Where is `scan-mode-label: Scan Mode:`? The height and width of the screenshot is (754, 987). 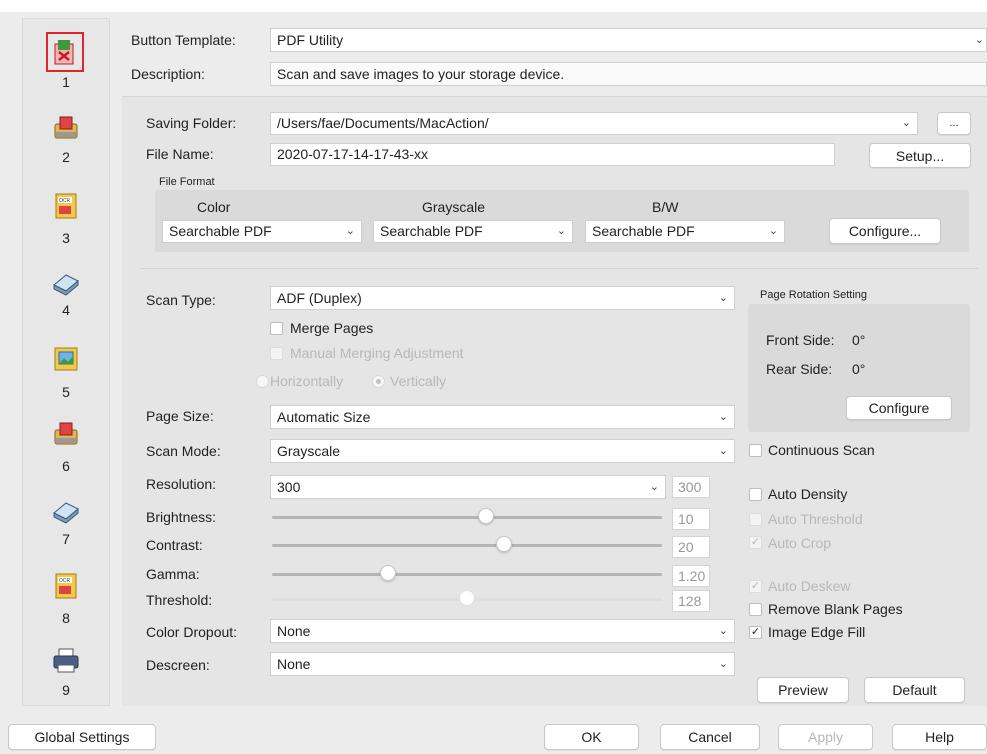 scan-mode-label: Scan Mode: is located at coordinates (183, 451).